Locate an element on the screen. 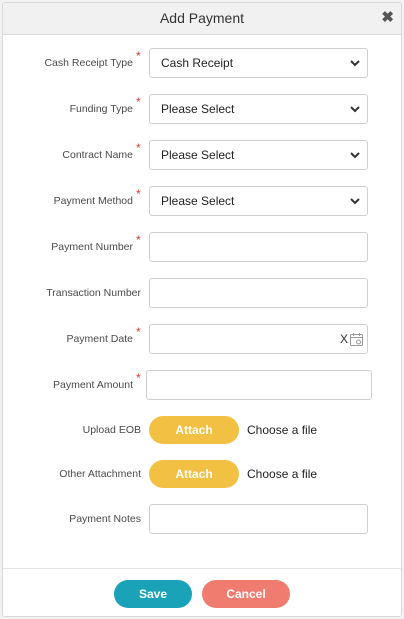  payment-number-row: Payment Number * is located at coordinates (202, 247).